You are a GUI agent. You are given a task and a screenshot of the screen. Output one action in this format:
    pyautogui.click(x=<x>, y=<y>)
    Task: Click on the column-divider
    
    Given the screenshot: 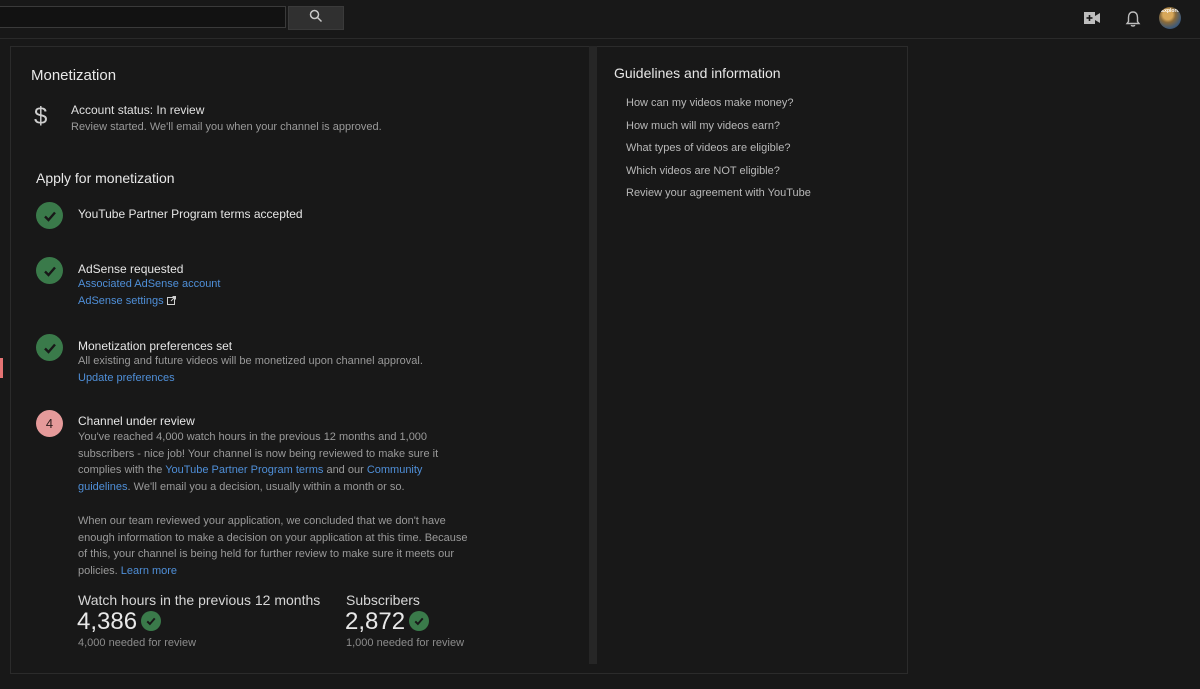 What is the action you would take?
    pyautogui.click(x=593, y=355)
    